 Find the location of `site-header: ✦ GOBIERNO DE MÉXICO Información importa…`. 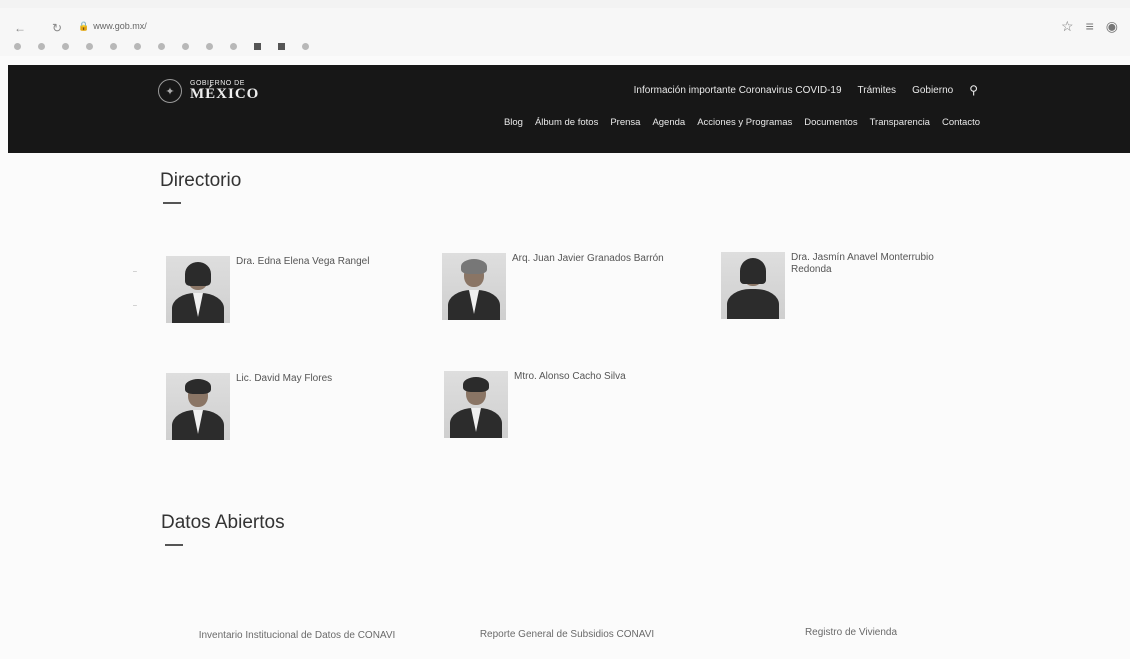

site-header: ✦ GOBIERNO DE MÉXICO Información importa… is located at coordinates (569, 109).